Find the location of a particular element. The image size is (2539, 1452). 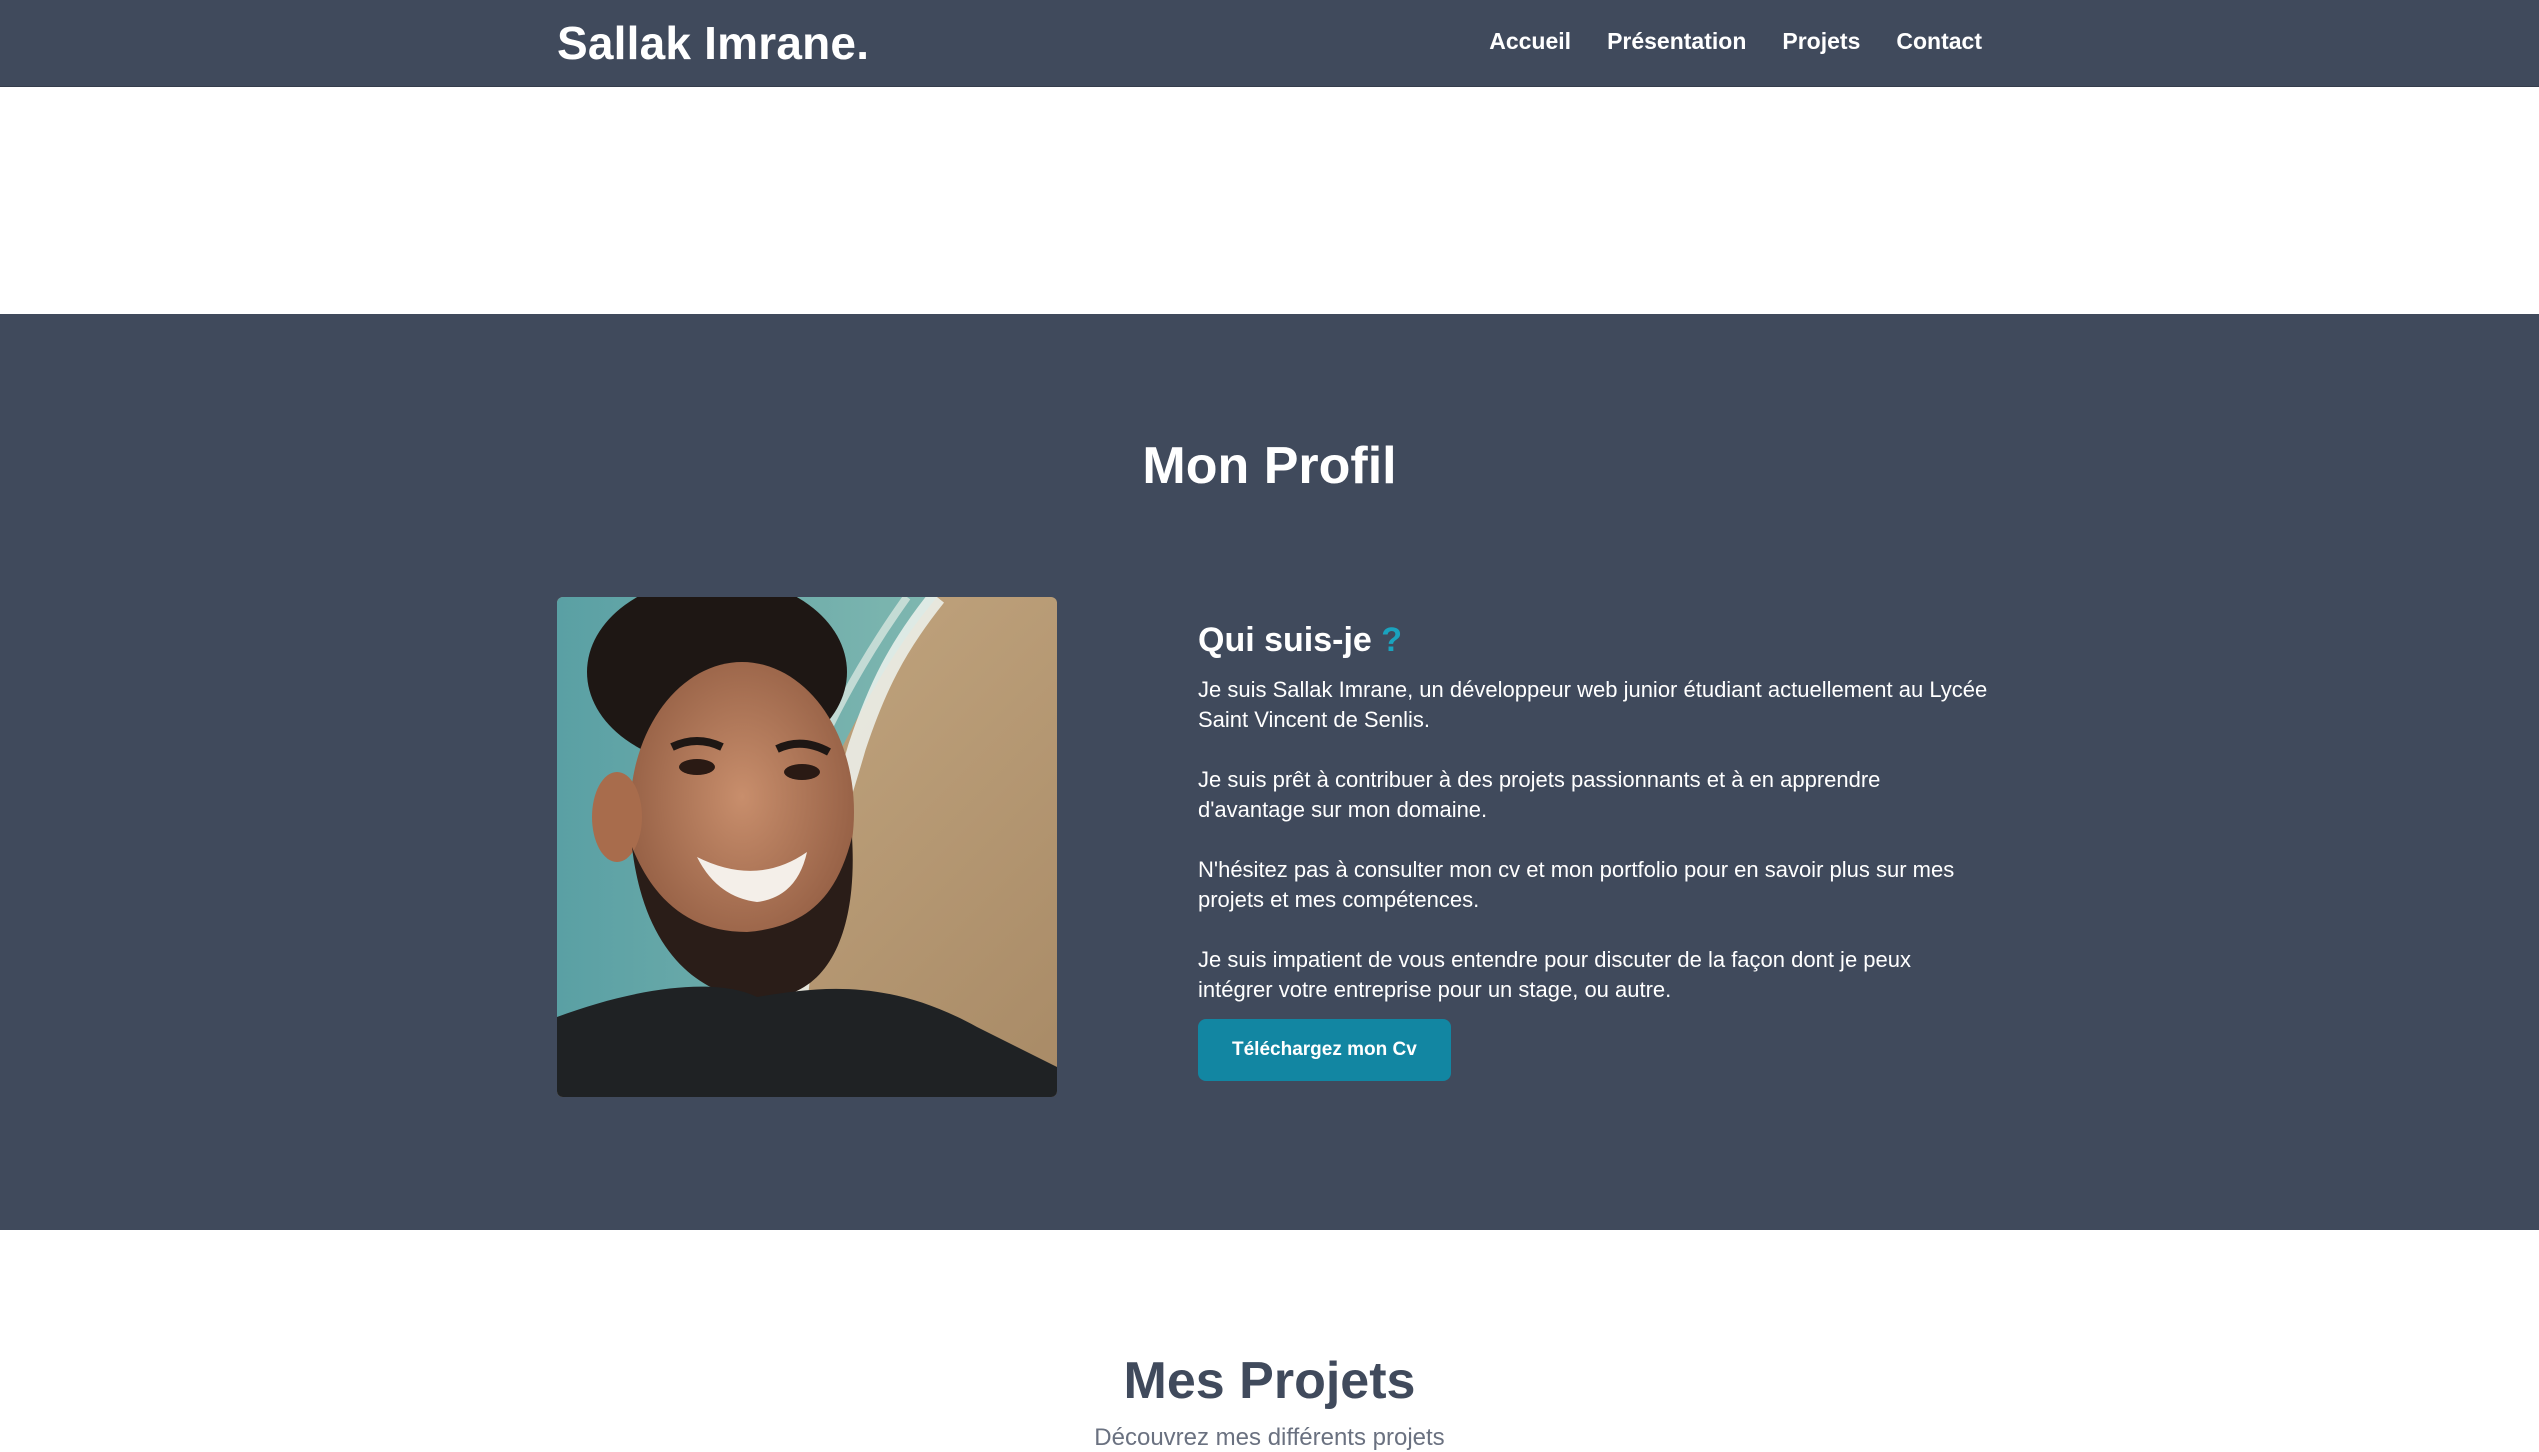

profile-title: Mon Profil is located at coordinates (1269, 466).